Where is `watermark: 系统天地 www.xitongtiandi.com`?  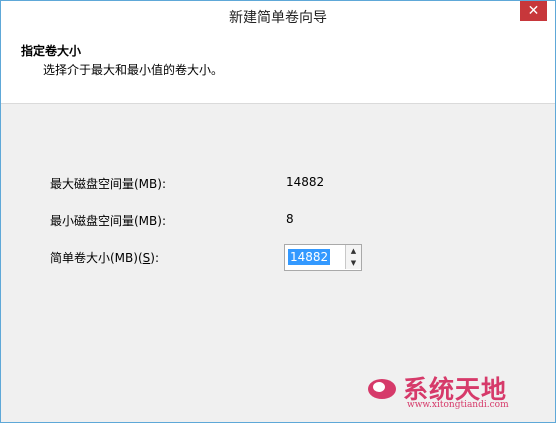 watermark: 系统天地 www.xitongtiandi.com is located at coordinates (454, 391).